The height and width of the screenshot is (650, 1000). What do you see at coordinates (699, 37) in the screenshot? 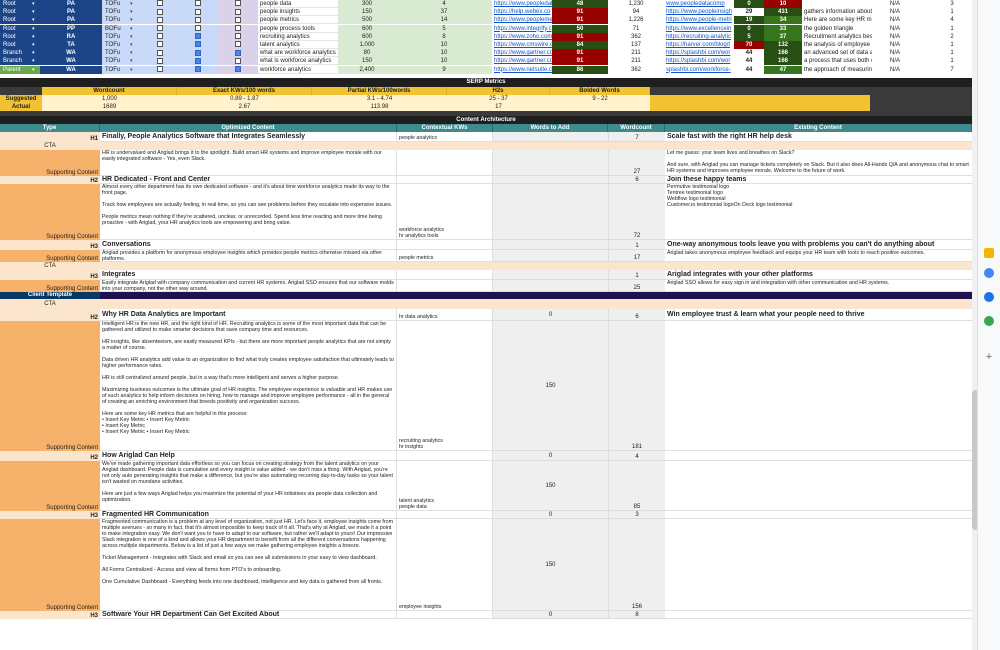
I see `competitor-url-link: https://recruiting-analytic` at bounding box center [699, 37].